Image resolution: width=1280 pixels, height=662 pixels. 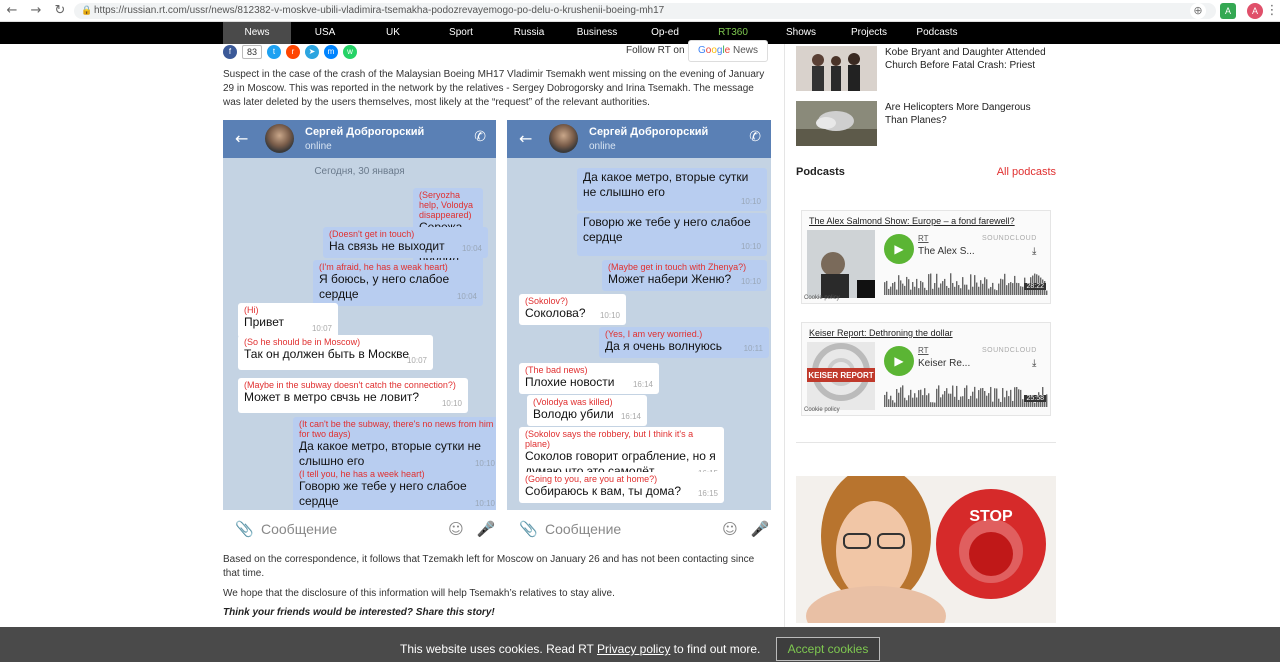 What do you see at coordinates (728, 51) in the screenshot?
I see `google-news-button: Google News` at bounding box center [728, 51].